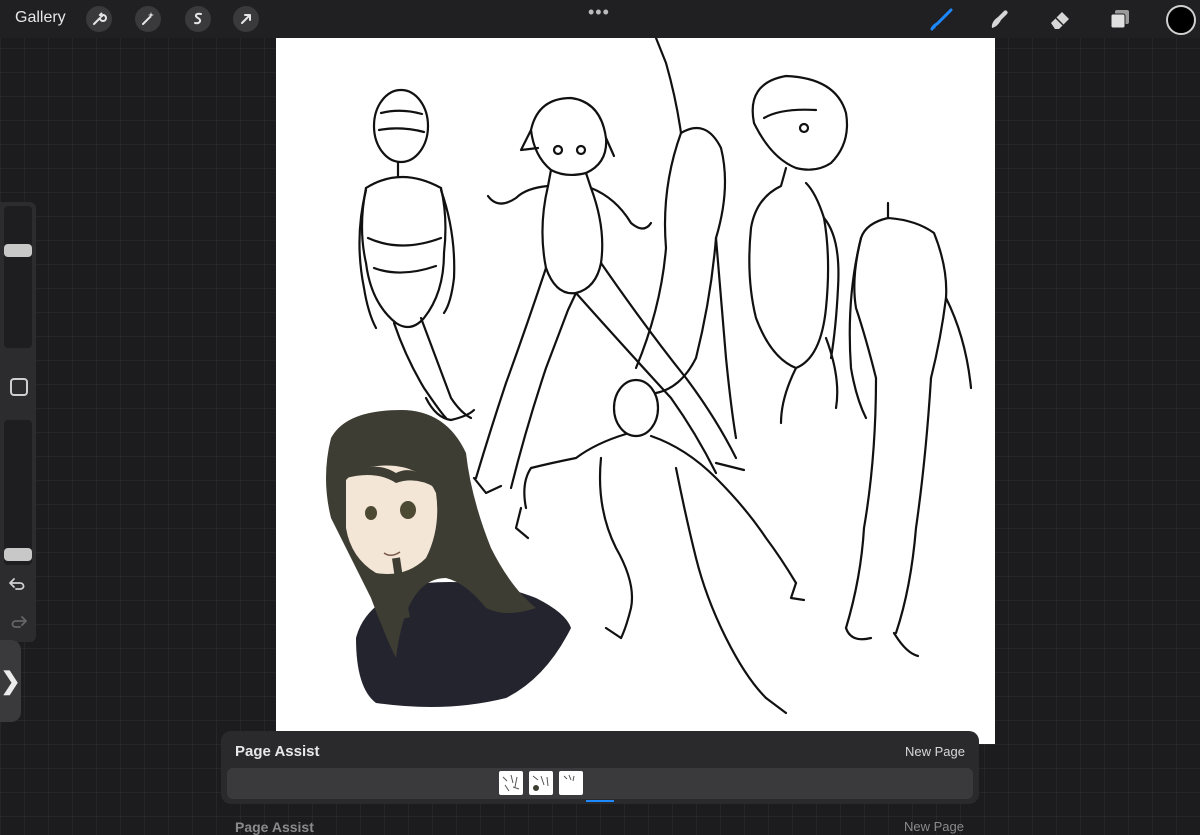 This screenshot has height=835, width=1200. I want to click on transform-button, so click(246, 19).